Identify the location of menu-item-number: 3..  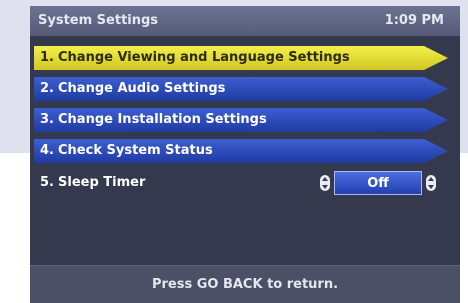
(47, 119).